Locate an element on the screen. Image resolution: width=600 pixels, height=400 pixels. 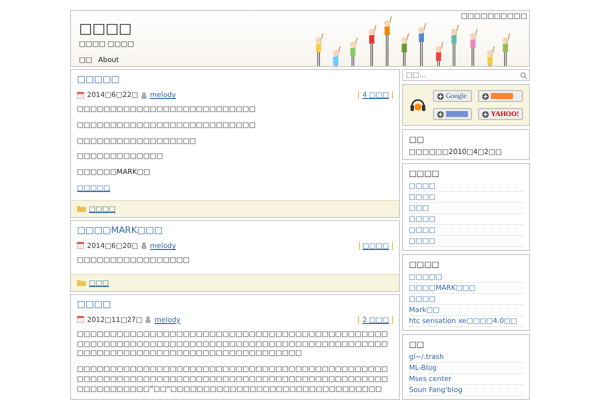
site-title: □□□□ is located at coordinates (106, 29).